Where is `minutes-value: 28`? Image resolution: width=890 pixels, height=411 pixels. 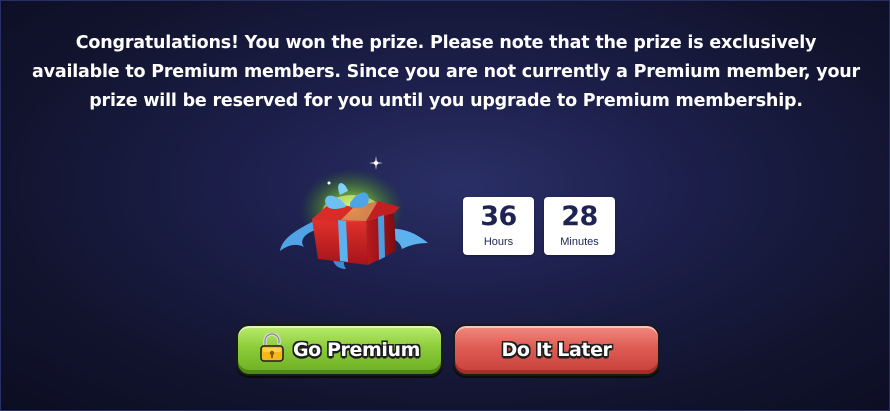
minutes-value: 28 is located at coordinates (579, 216).